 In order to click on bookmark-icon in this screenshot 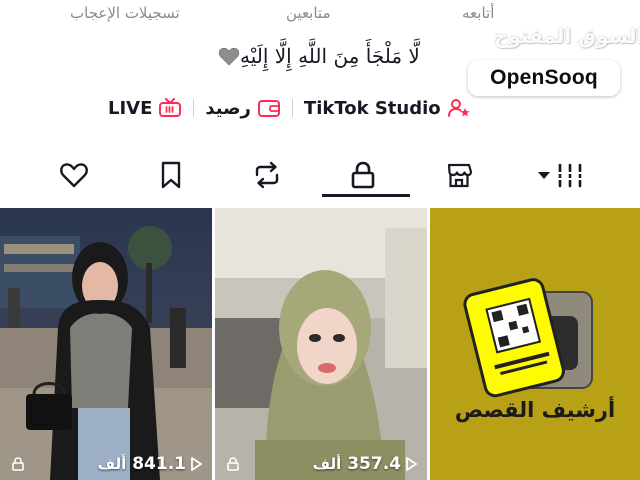, I will do `click(171, 175)`.